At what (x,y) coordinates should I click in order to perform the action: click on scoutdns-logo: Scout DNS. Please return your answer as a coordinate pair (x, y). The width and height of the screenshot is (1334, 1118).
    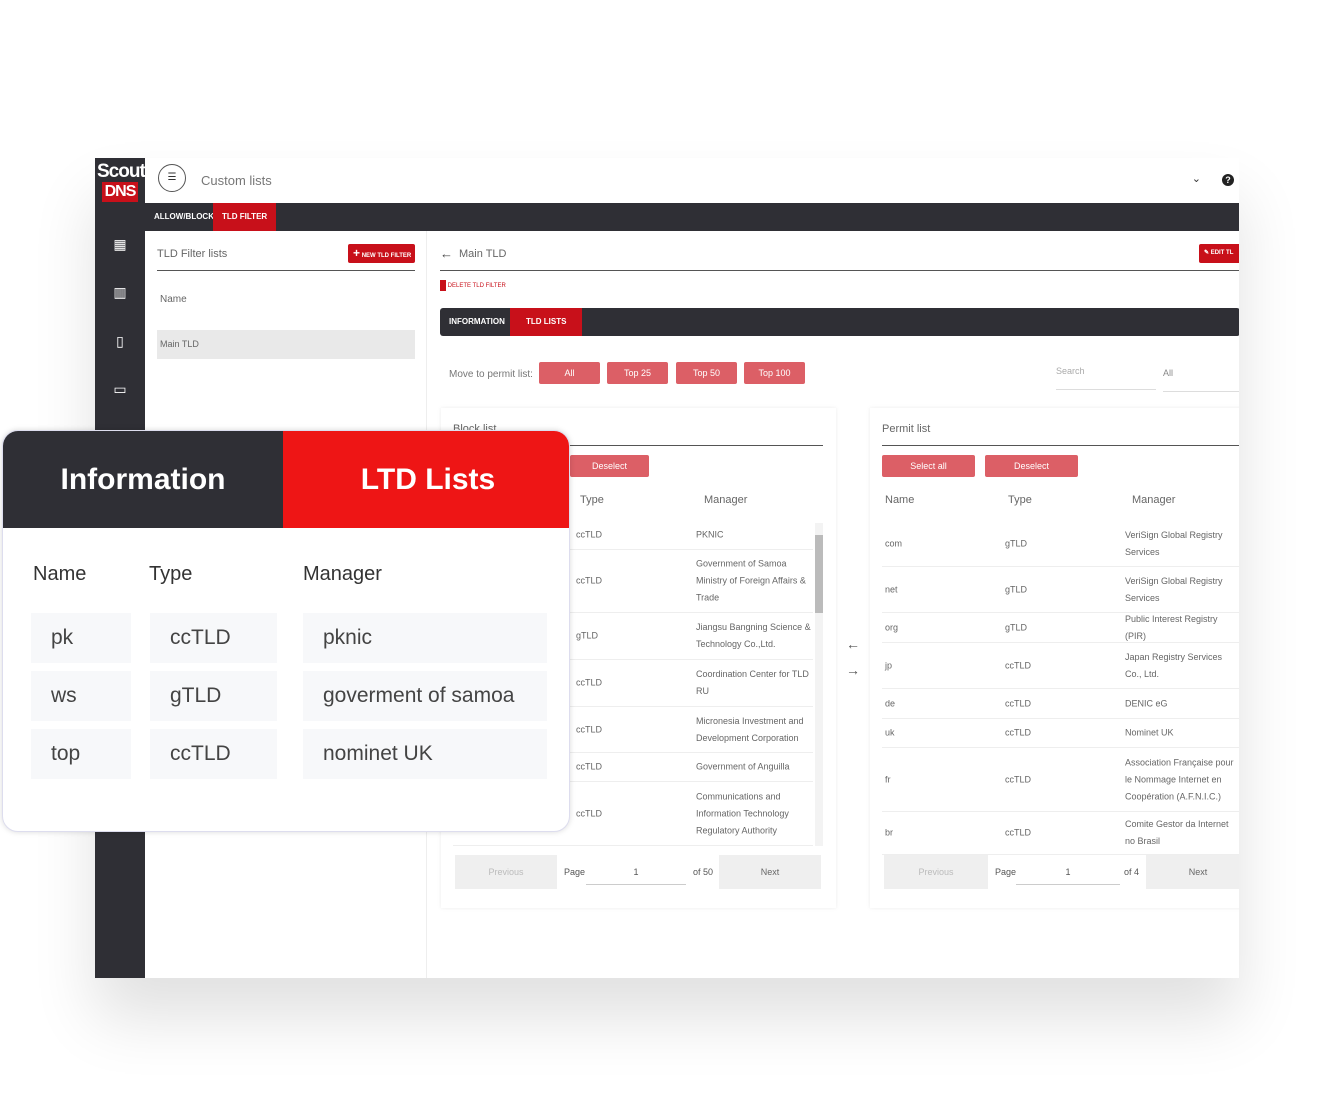
    Looking at the image, I should click on (121, 181).